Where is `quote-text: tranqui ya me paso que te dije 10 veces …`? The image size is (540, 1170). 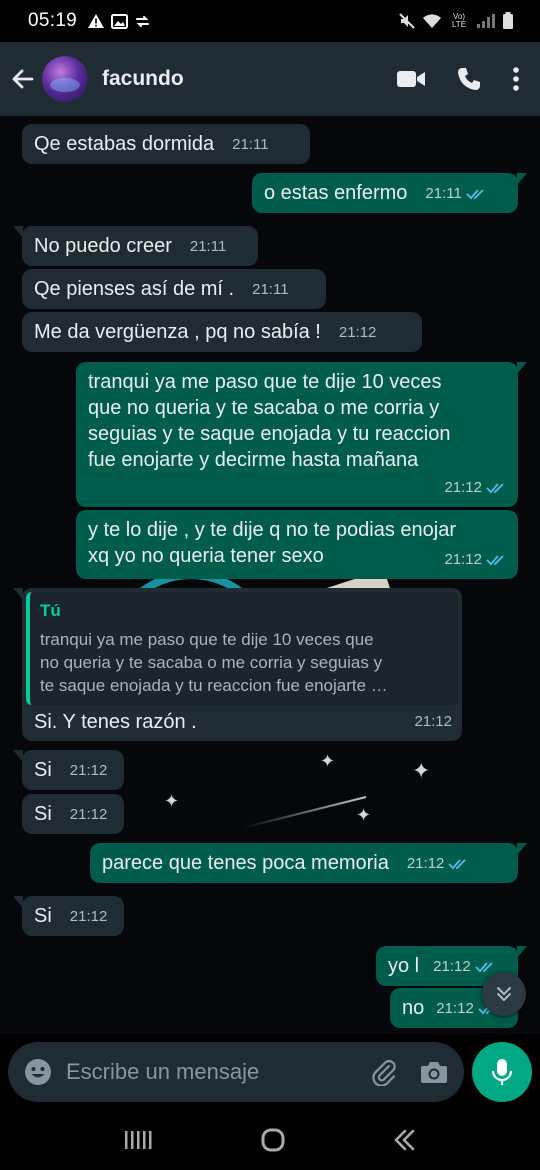
quote-text: tranqui ya me paso que te dije 10 veces … is located at coordinates (214, 662).